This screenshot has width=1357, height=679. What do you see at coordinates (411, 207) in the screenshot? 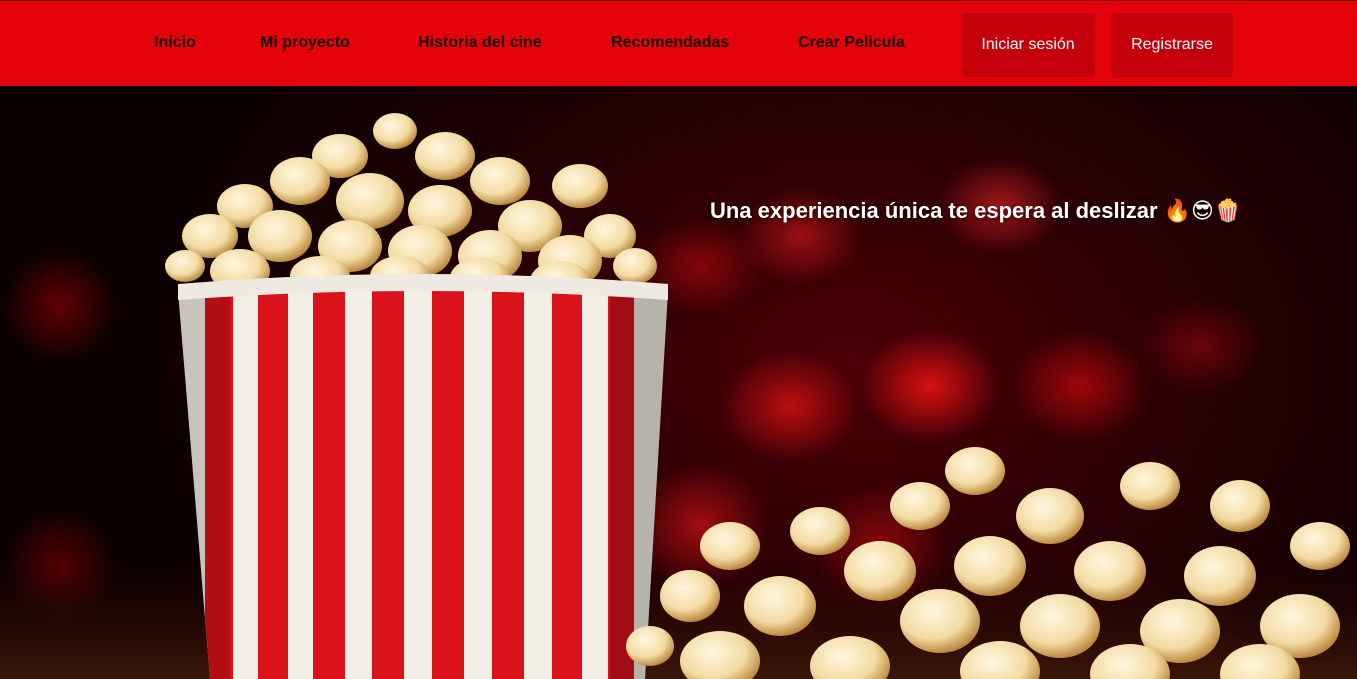
I see `popcorn-top-pile` at bounding box center [411, 207].